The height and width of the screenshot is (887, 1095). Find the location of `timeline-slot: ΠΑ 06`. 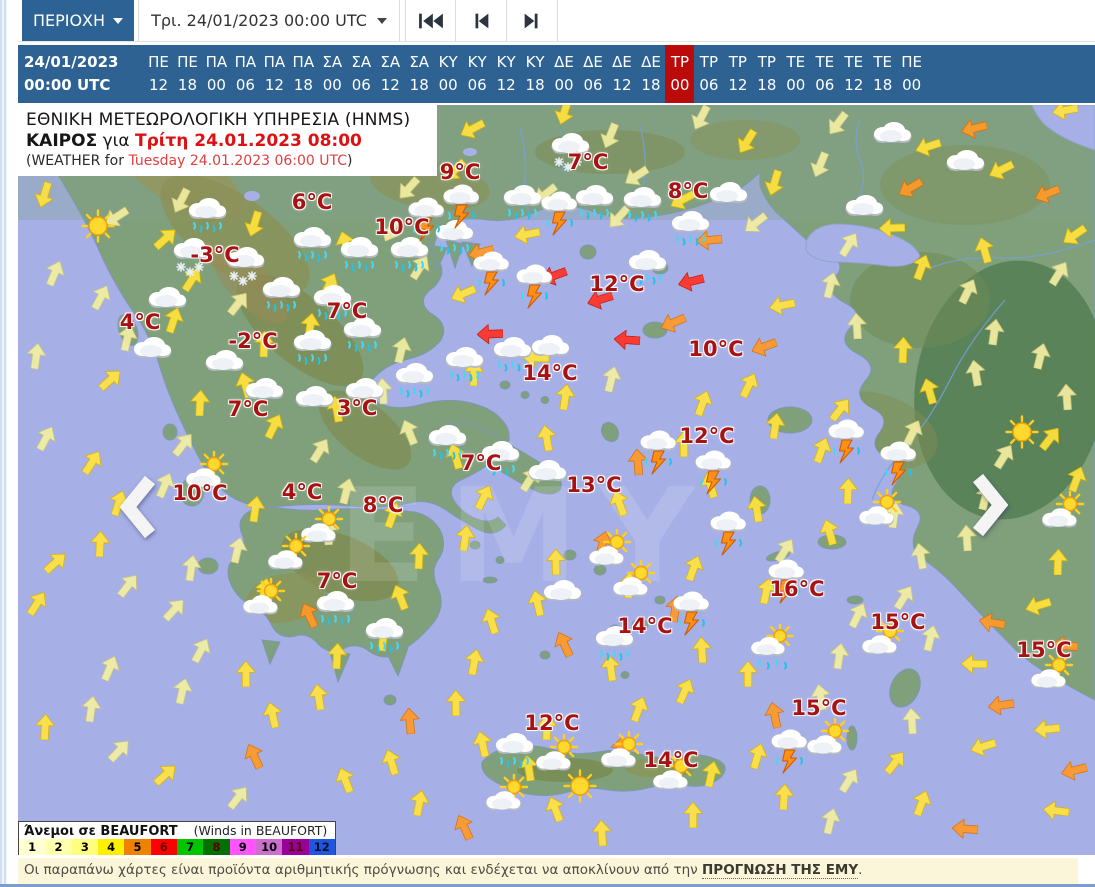

timeline-slot: ΠΑ 06 is located at coordinates (245, 74).